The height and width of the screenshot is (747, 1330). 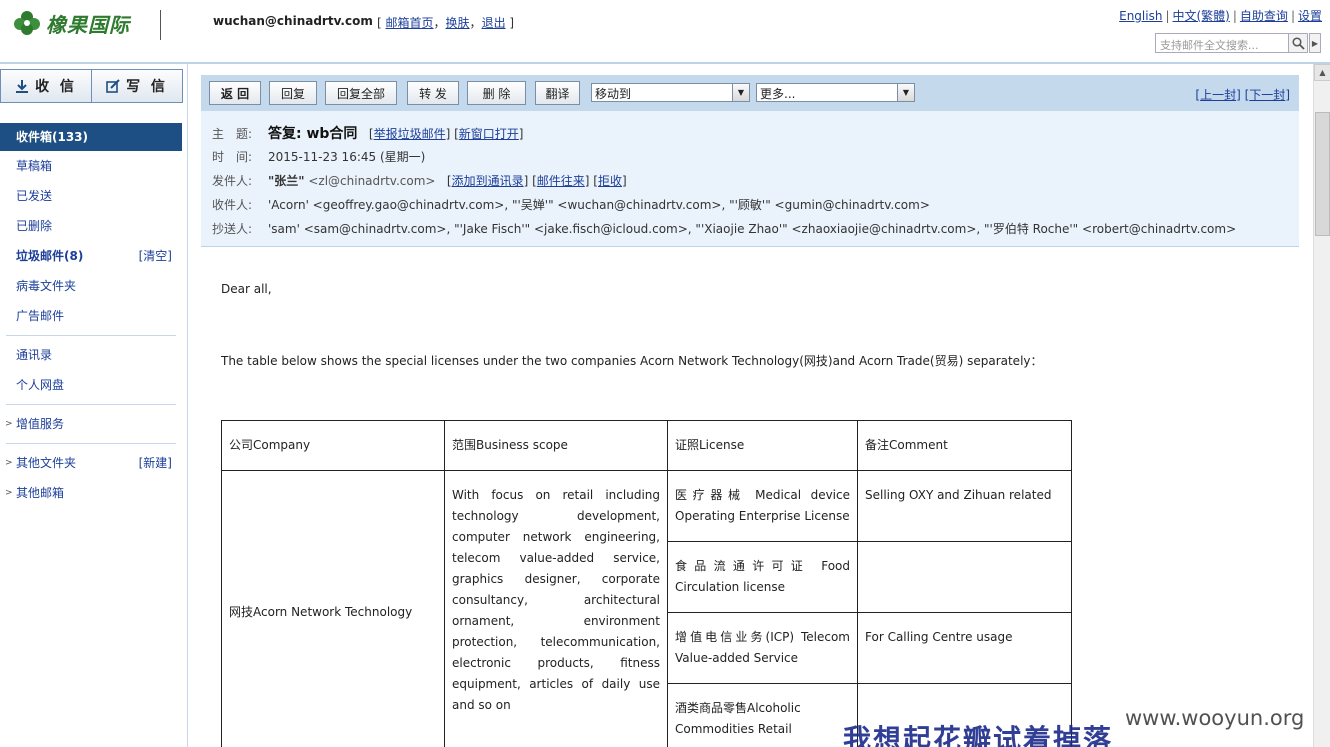 What do you see at coordinates (232, 229) in the screenshot?
I see `cc-label: 抄送人:` at bounding box center [232, 229].